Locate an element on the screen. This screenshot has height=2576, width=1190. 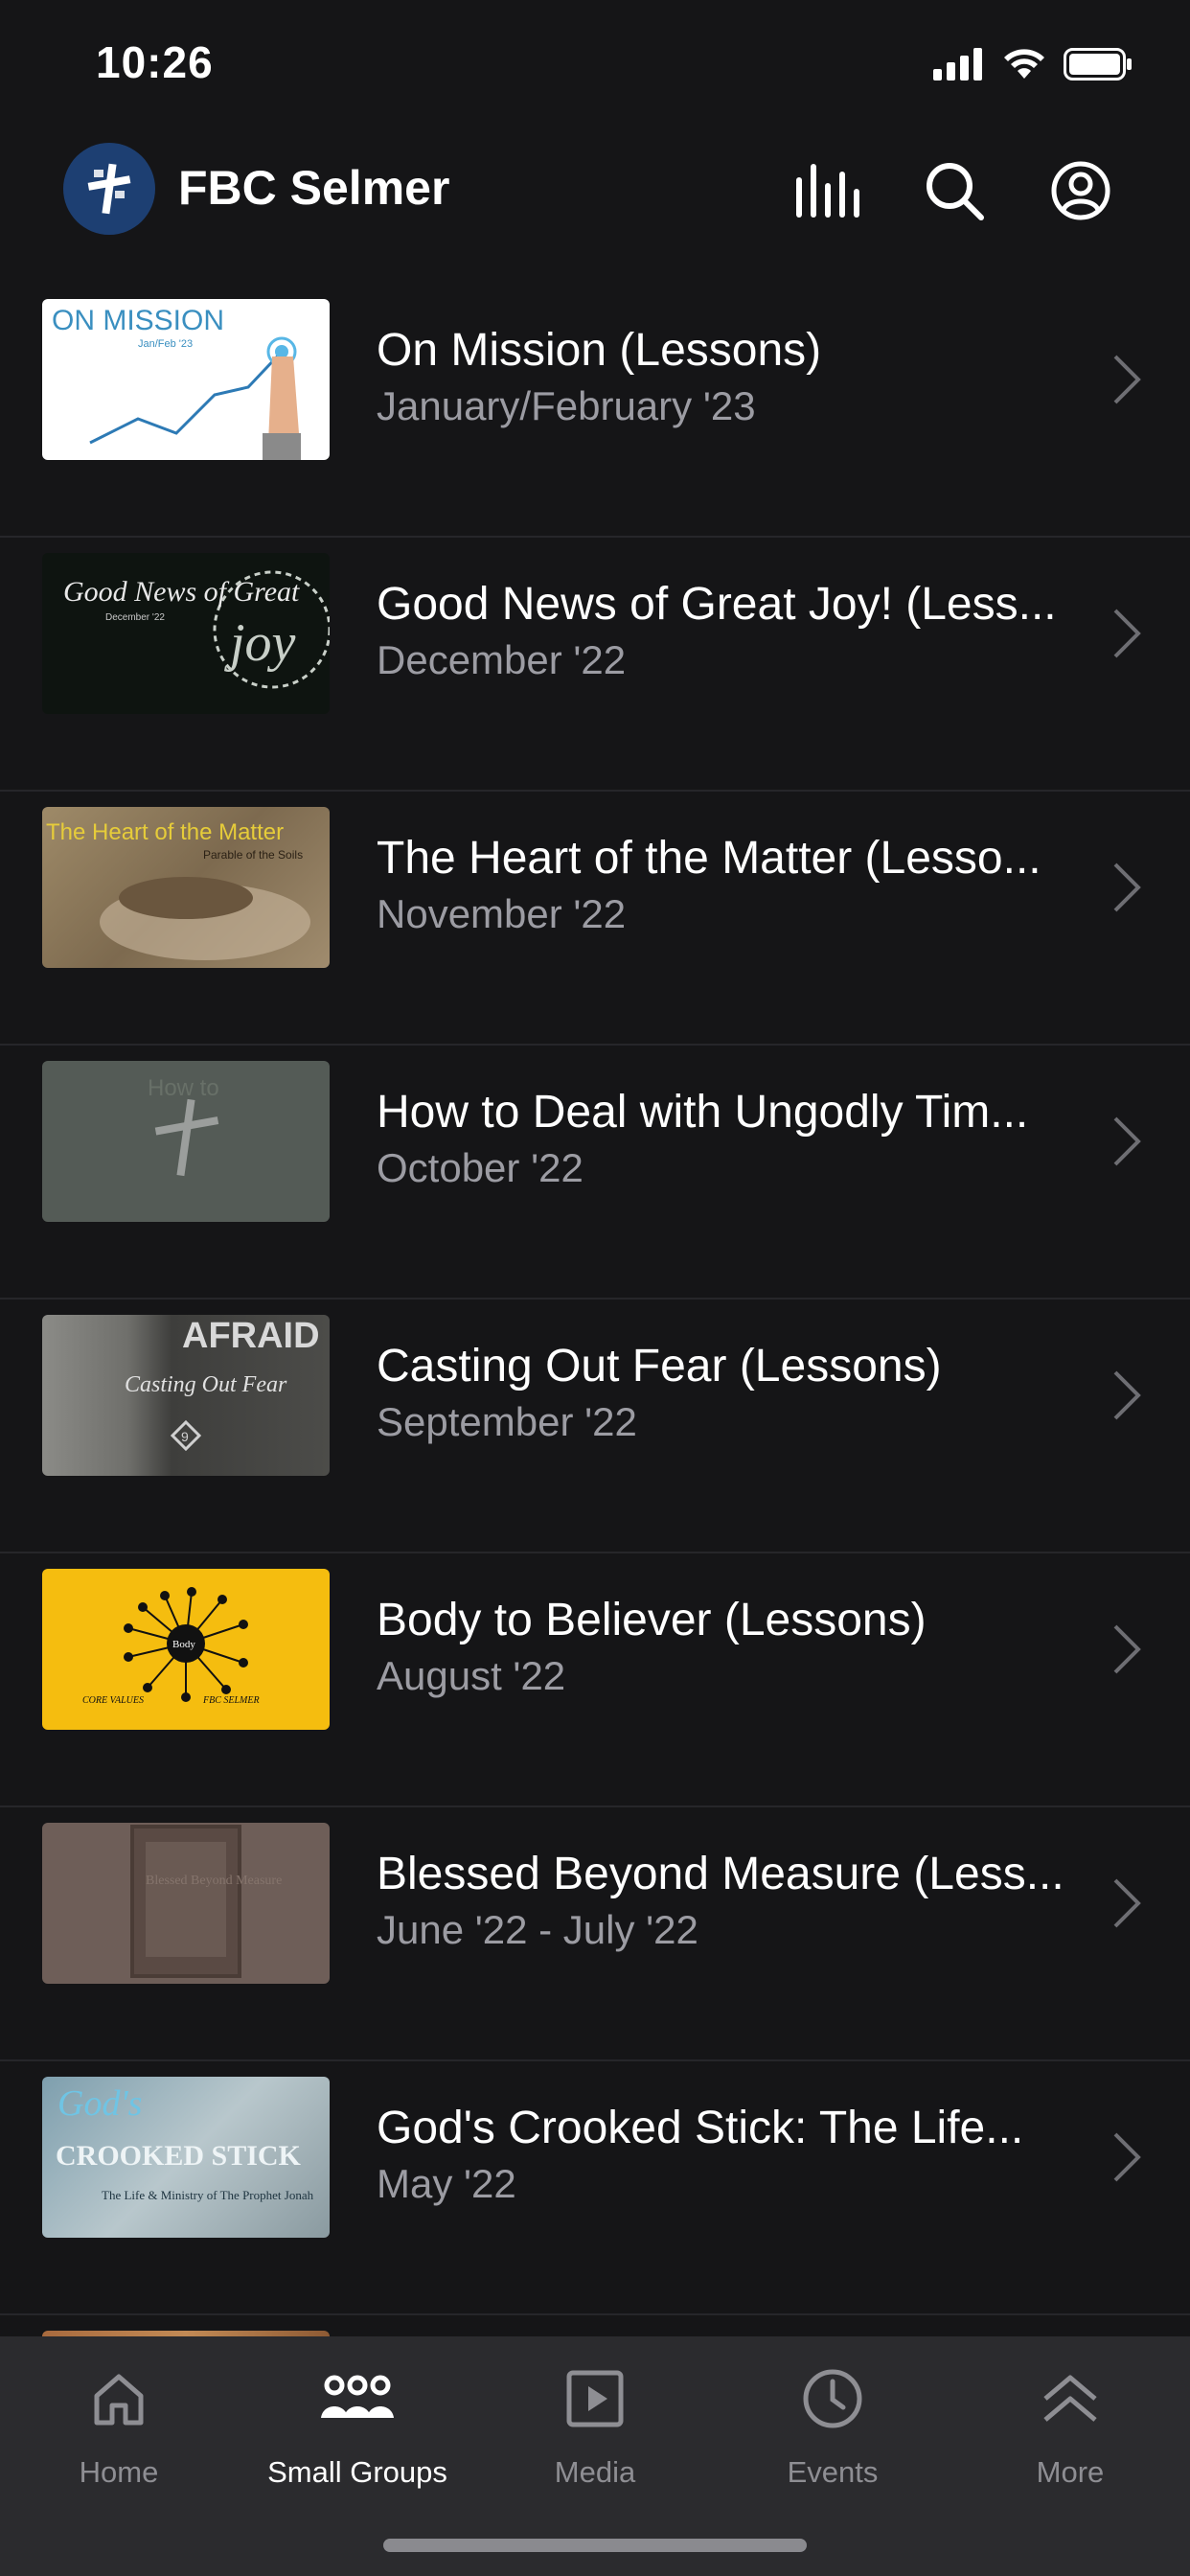
thumbnail-good-news: Good News of Great December '22 joy is located at coordinates (186, 633).